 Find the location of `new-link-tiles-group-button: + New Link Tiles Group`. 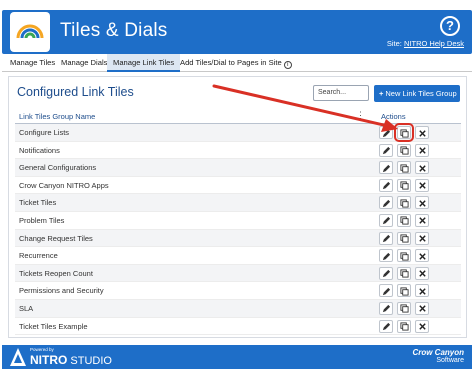

new-link-tiles-group-button: + New Link Tiles Group is located at coordinates (417, 93).